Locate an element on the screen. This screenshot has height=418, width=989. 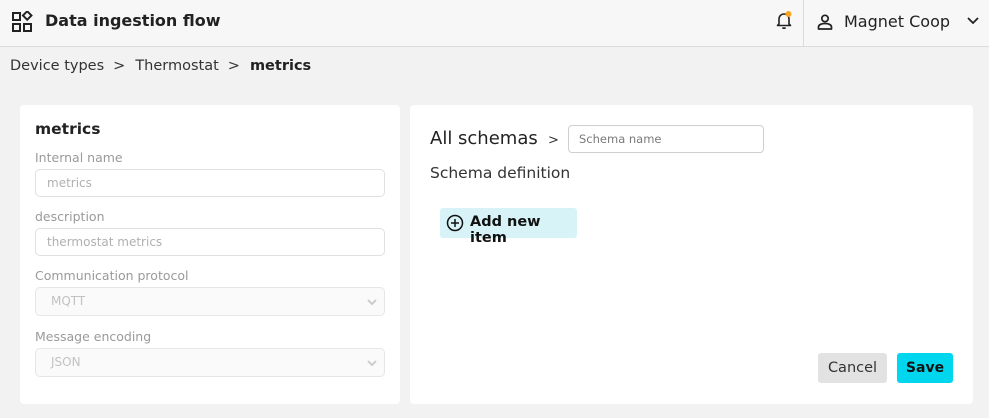
add-new-item-label: Add new item is located at coordinates (505, 230).